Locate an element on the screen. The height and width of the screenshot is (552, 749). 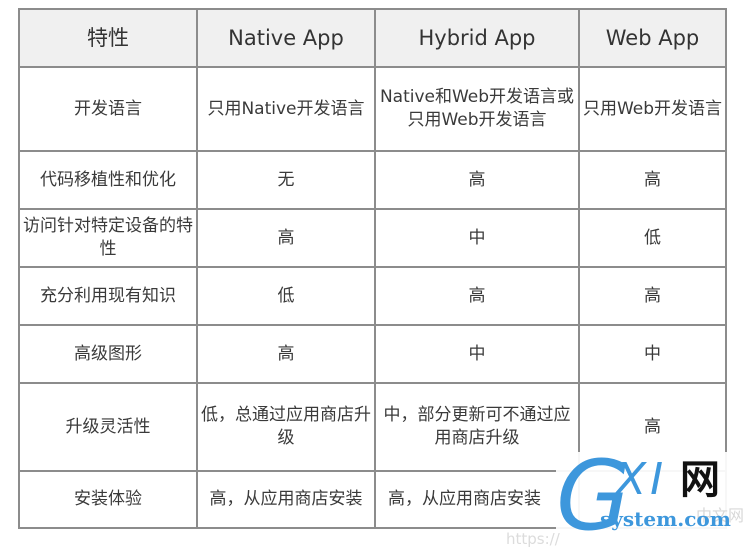
hybrid-cell: Native和Web开发语言或只用Web开发语言 is located at coordinates (477, 109).